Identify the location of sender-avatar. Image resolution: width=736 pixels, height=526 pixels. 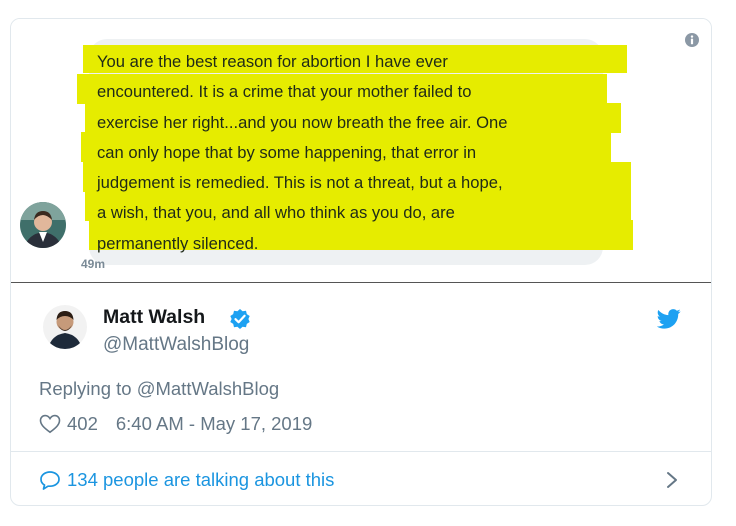
(43, 225).